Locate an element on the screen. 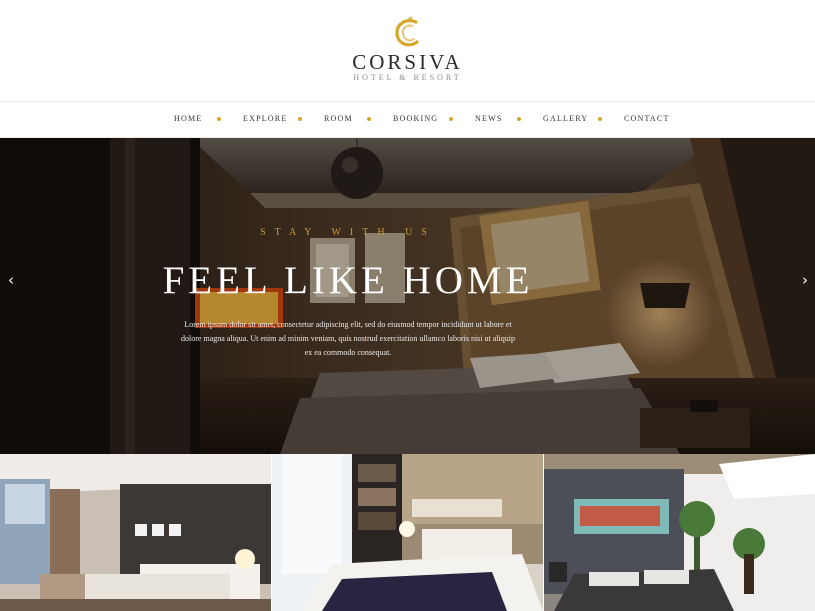 The height and width of the screenshot is (611, 815). bedroom-with-padded-headboard-photo is located at coordinates (679, 532).